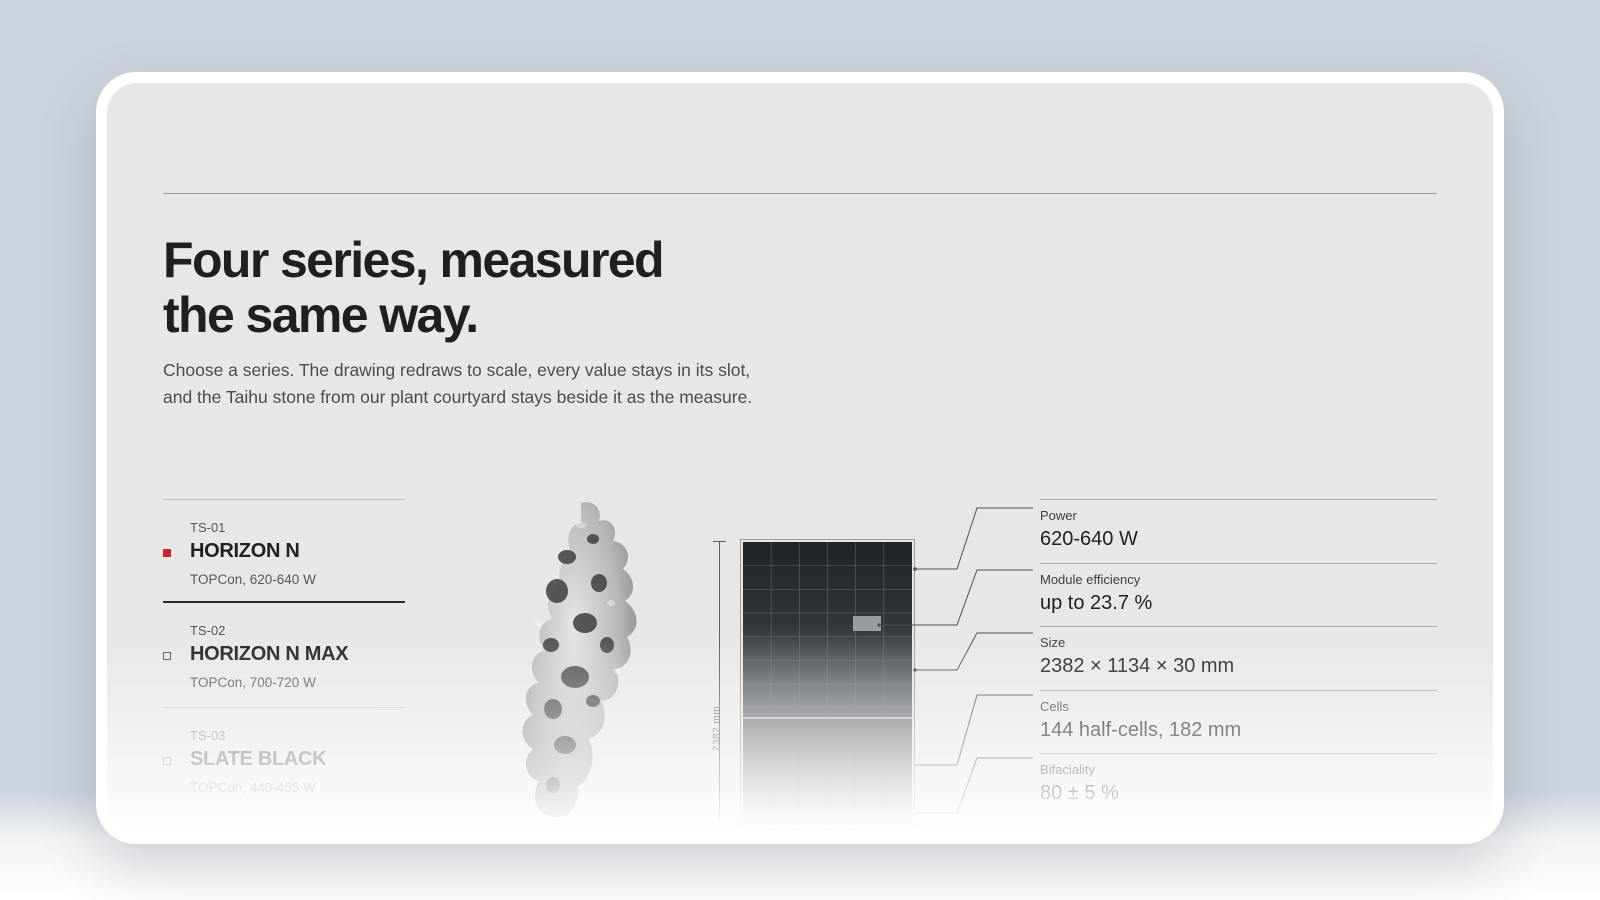 The image size is (1600, 900). What do you see at coordinates (827, 684) in the screenshot?
I see `solar-panel-drawing` at bounding box center [827, 684].